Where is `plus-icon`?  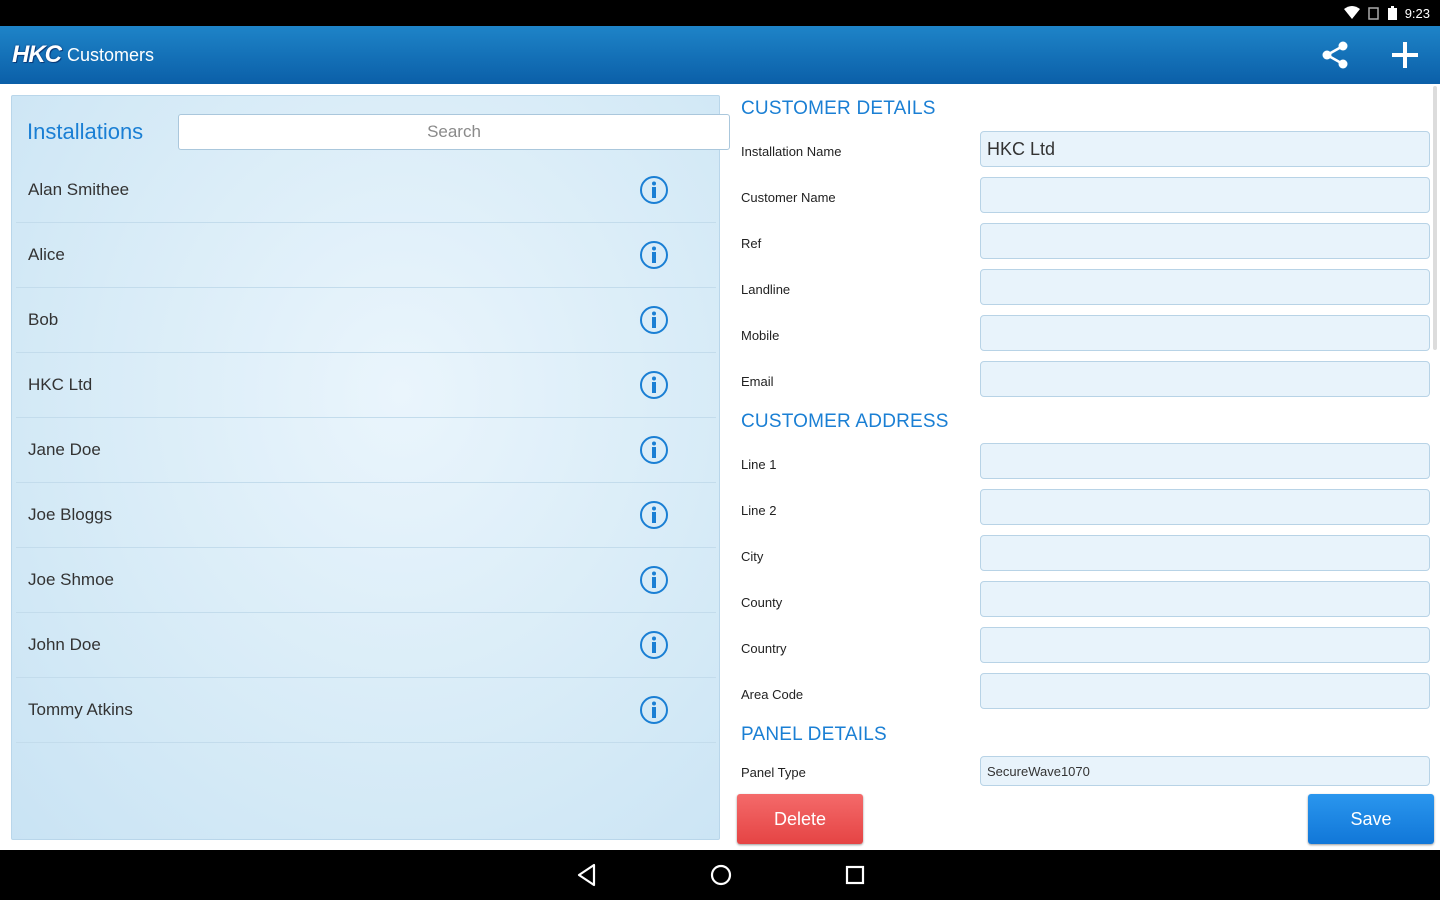 plus-icon is located at coordinates (1405, 55).